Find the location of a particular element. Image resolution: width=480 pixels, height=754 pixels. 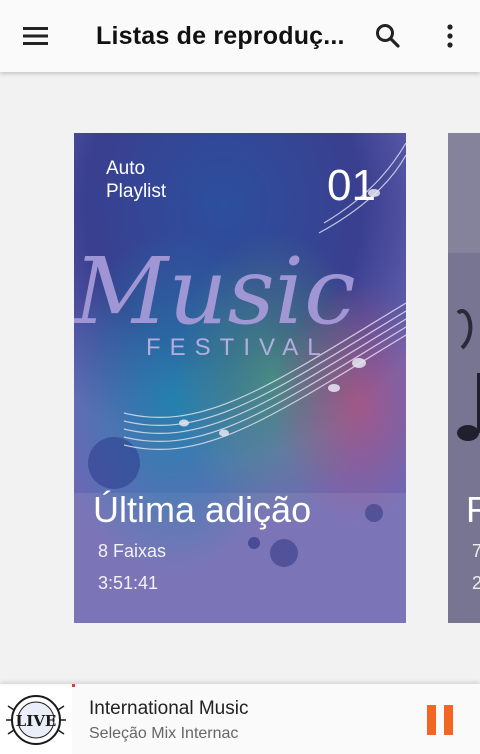

label-line-2: Playlist is located at coordinates (136, 191).